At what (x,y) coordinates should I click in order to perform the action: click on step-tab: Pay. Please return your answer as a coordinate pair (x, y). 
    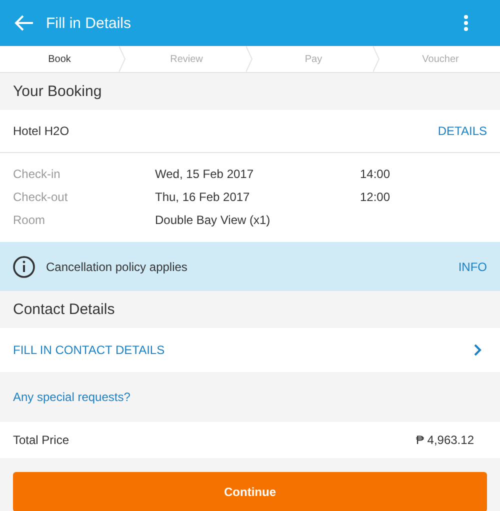
    Looking at the image, I should click on (313, 59).